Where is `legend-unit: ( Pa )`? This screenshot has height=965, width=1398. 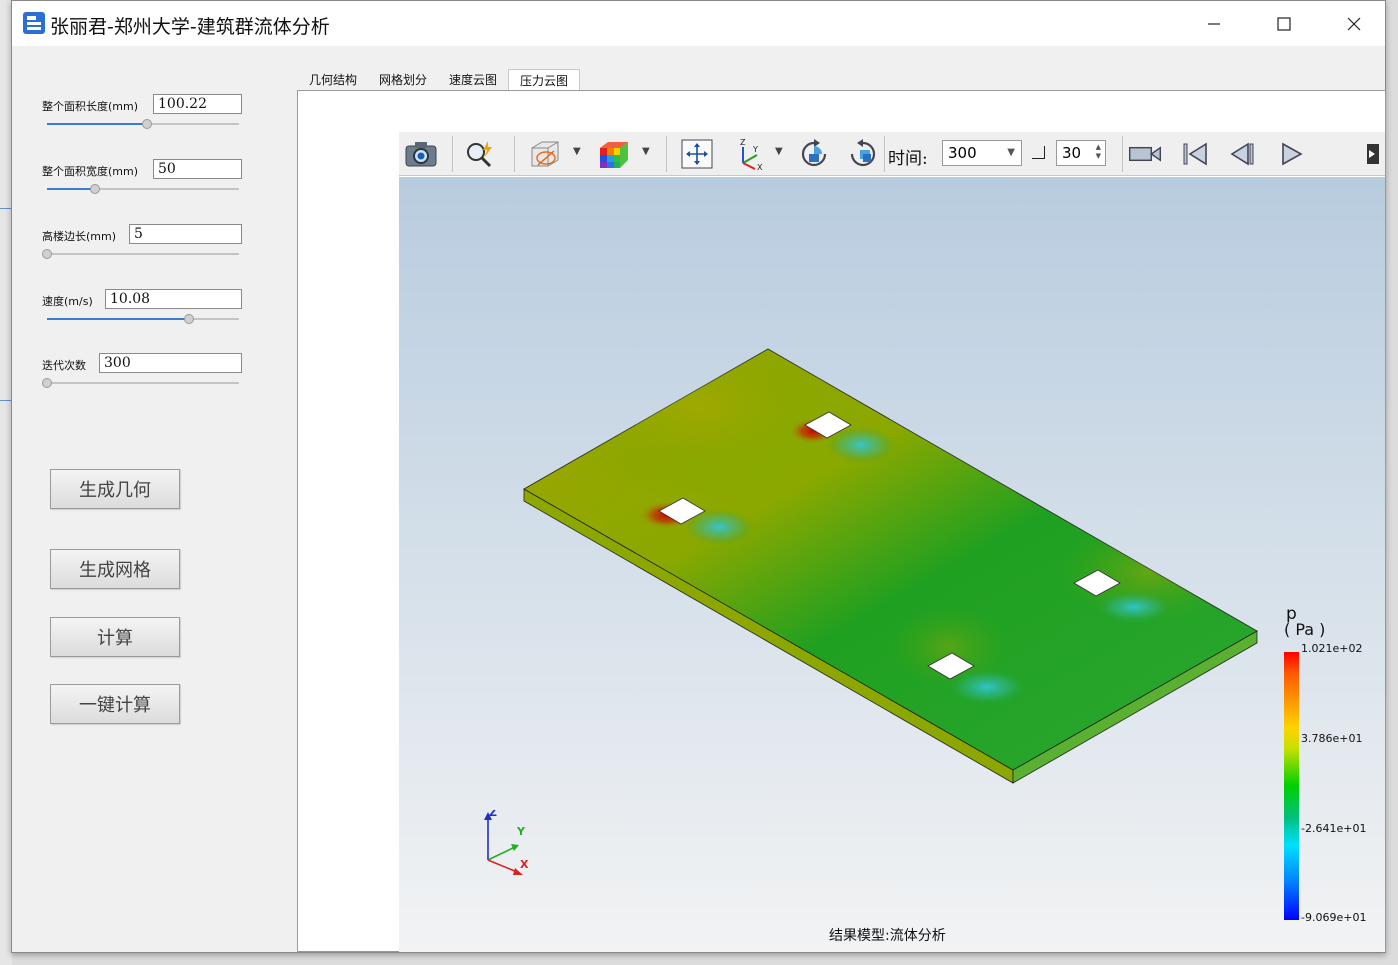 legend-unit: ( Pa ) is located at coordinates (1305, 629).